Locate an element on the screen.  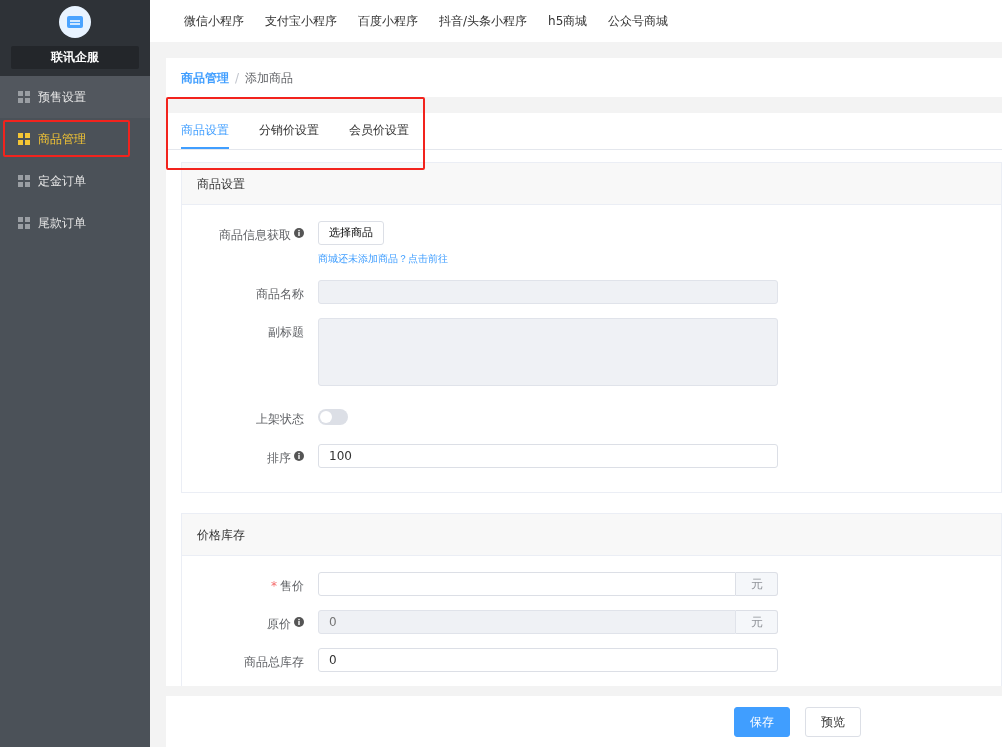
input-field: 0 is located at coordinates (548, 660).